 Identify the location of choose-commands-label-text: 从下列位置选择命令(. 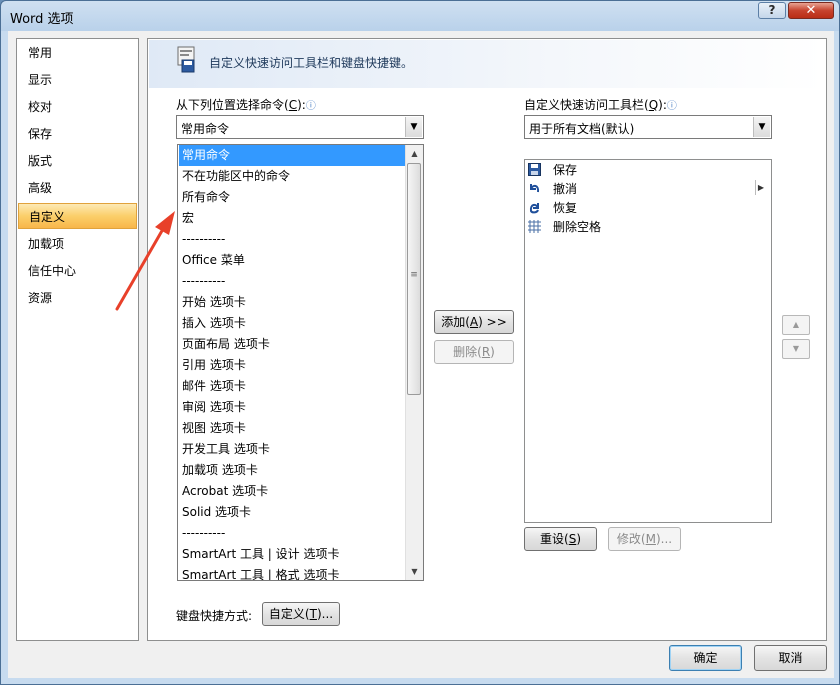
(232, 105).